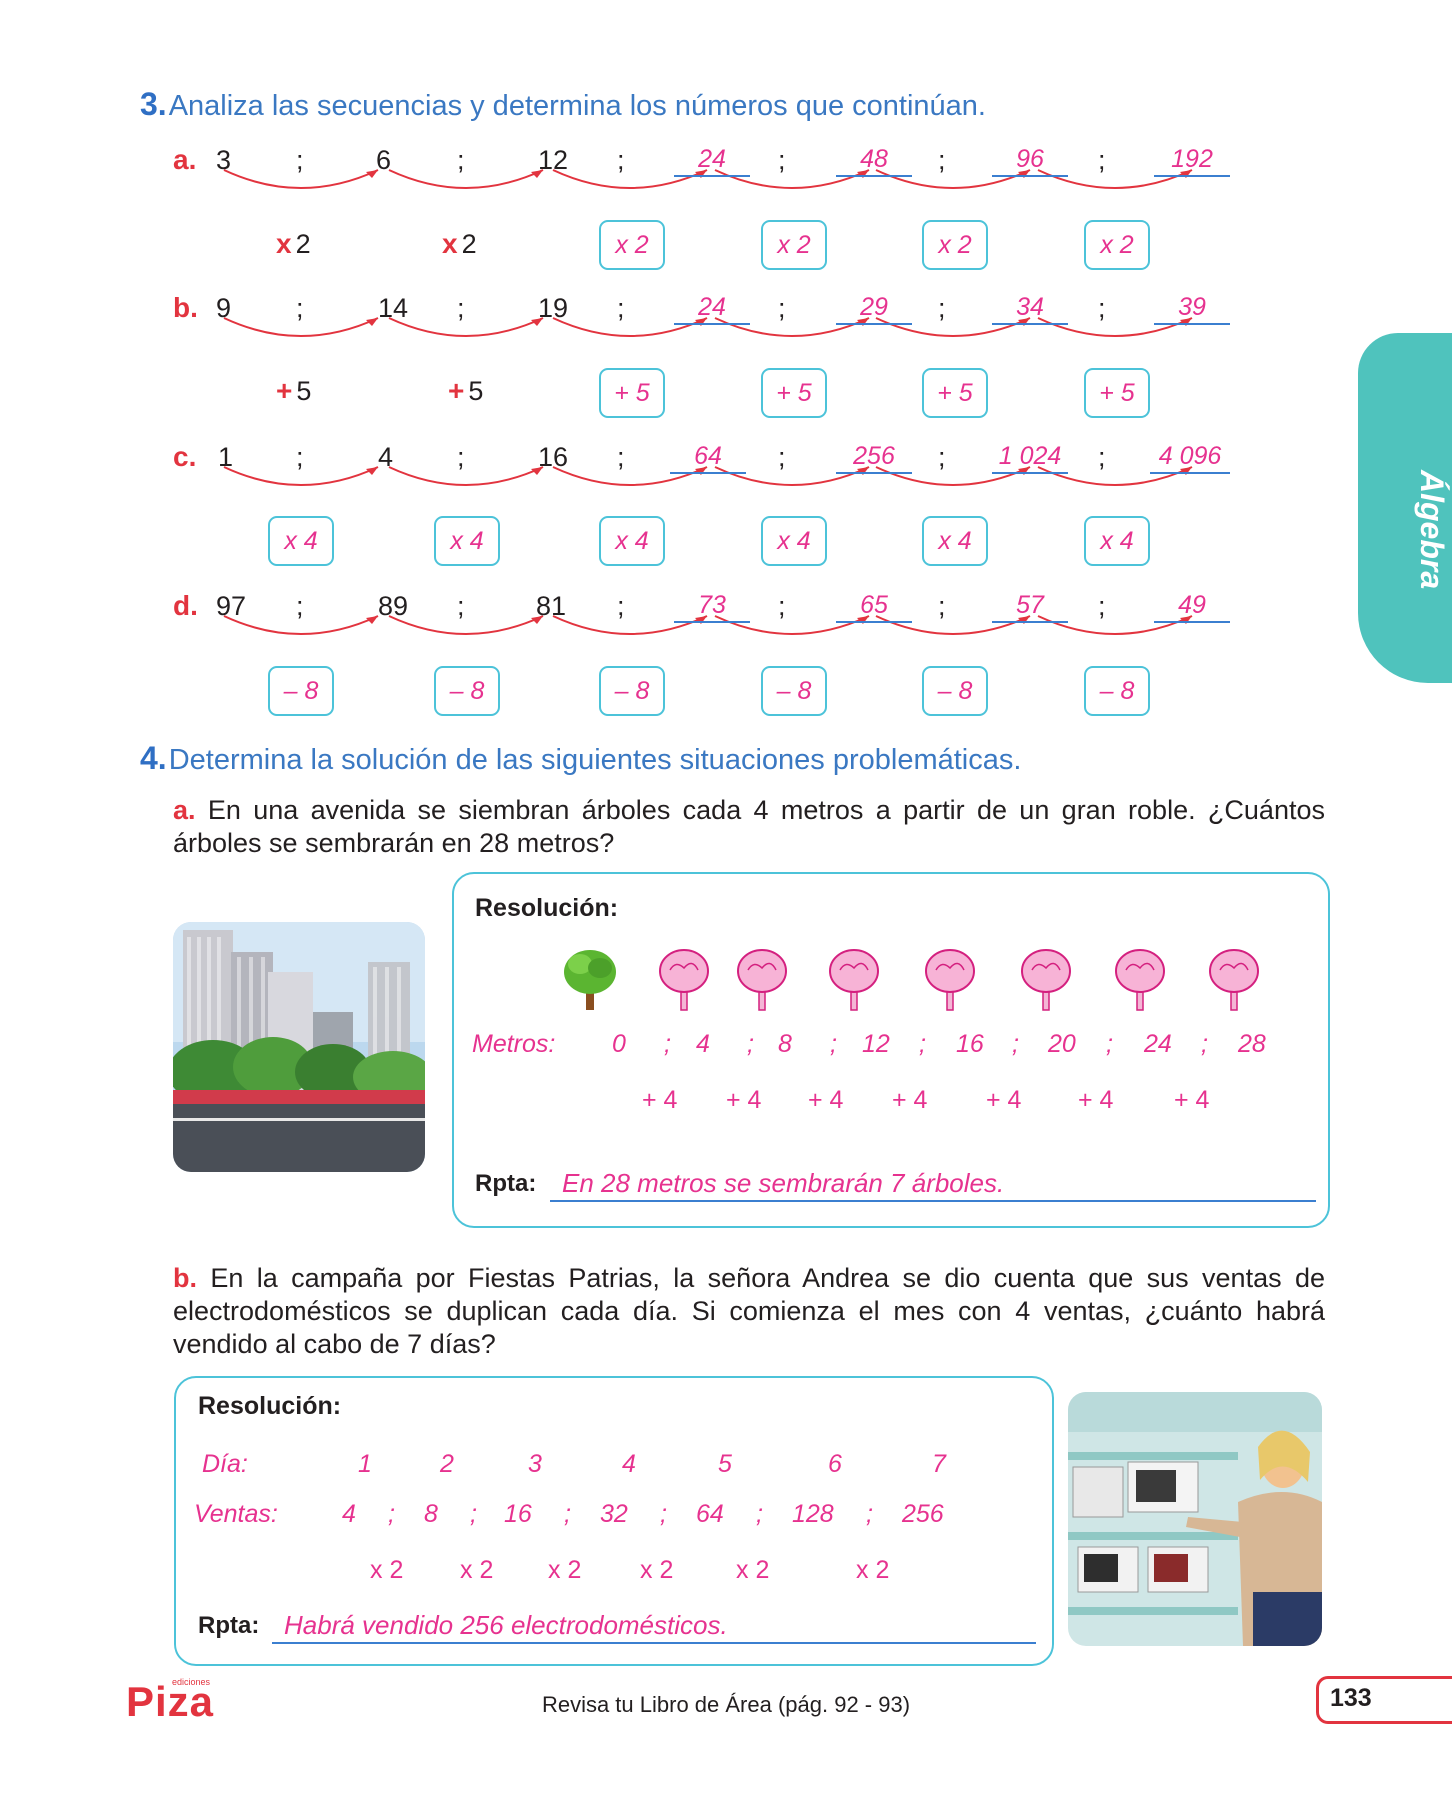 This screenshot has height=1800, width=1452. What do you see at coordinates (712, 606) in the screenshot?
I see `seq-d-answer-1: 73` at bounding box center [712, 606].